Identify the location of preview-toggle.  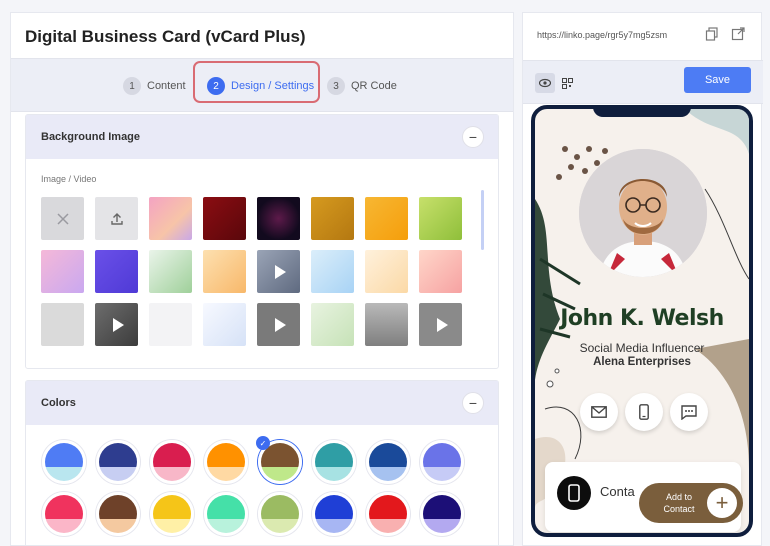
(545, 83).